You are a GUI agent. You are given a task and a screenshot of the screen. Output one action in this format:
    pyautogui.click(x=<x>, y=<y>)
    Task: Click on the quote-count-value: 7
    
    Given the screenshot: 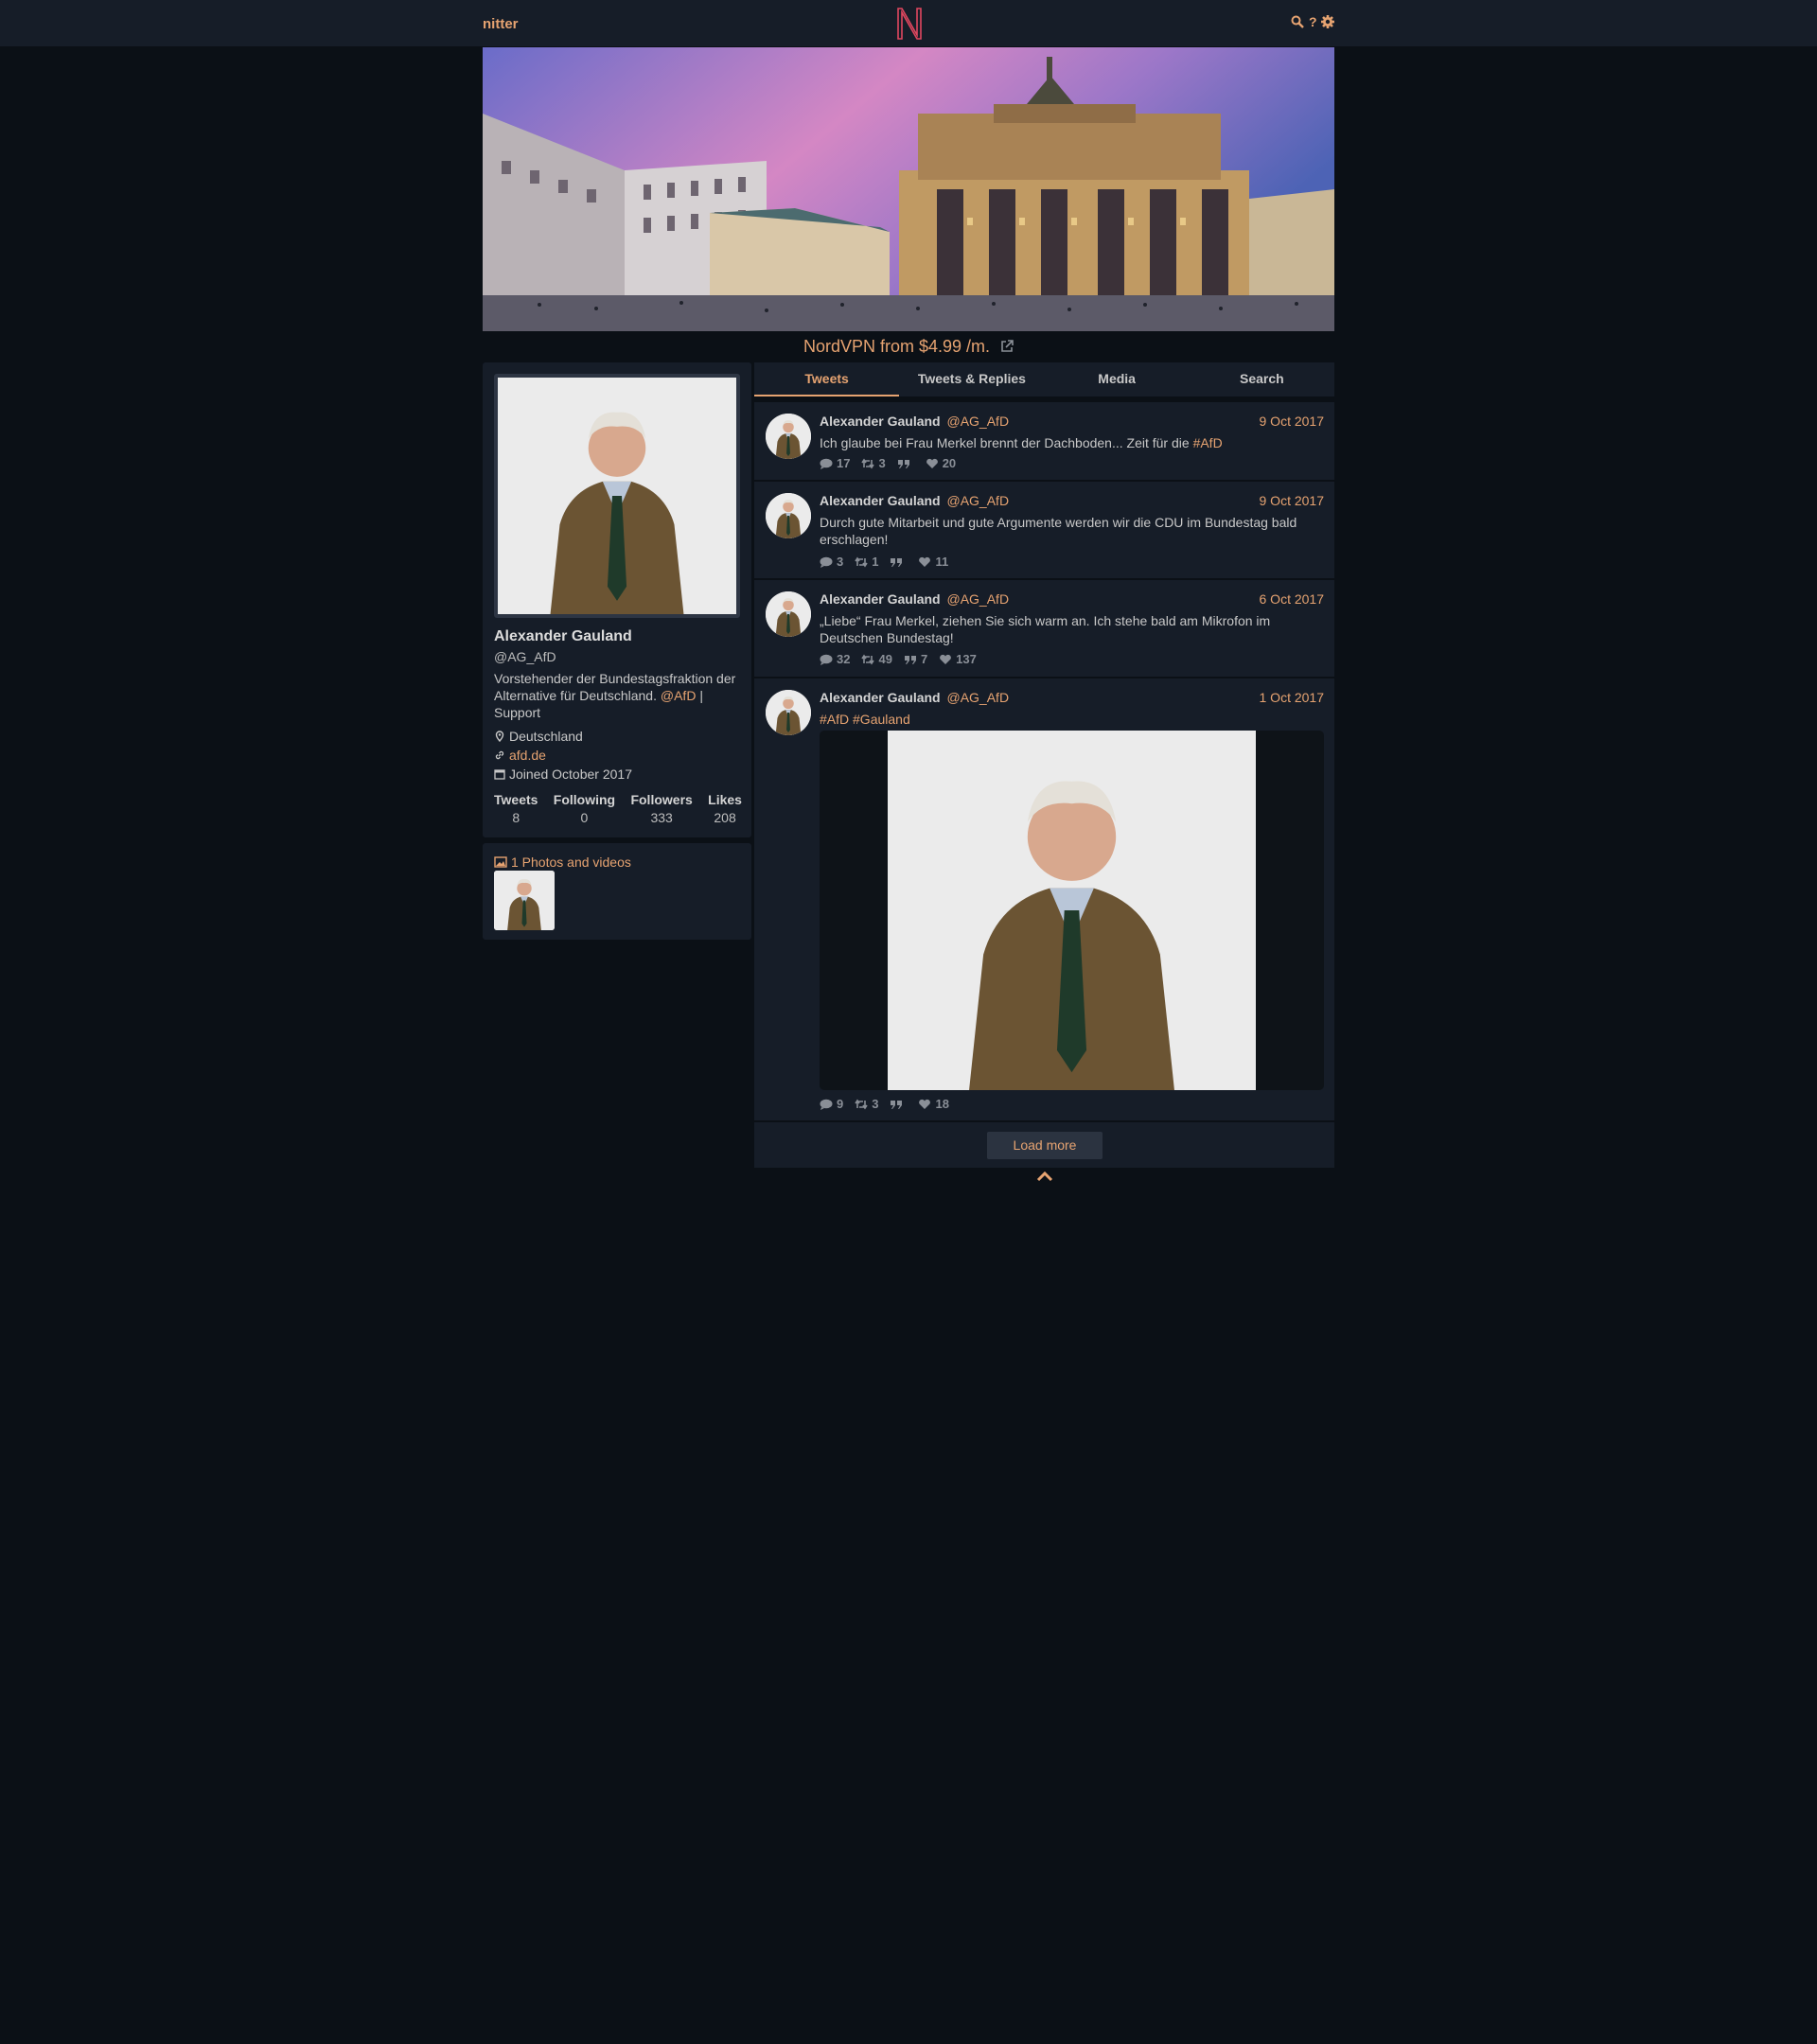 What is the action you would take?
    pyautogui.click(x=924, y=659)
    